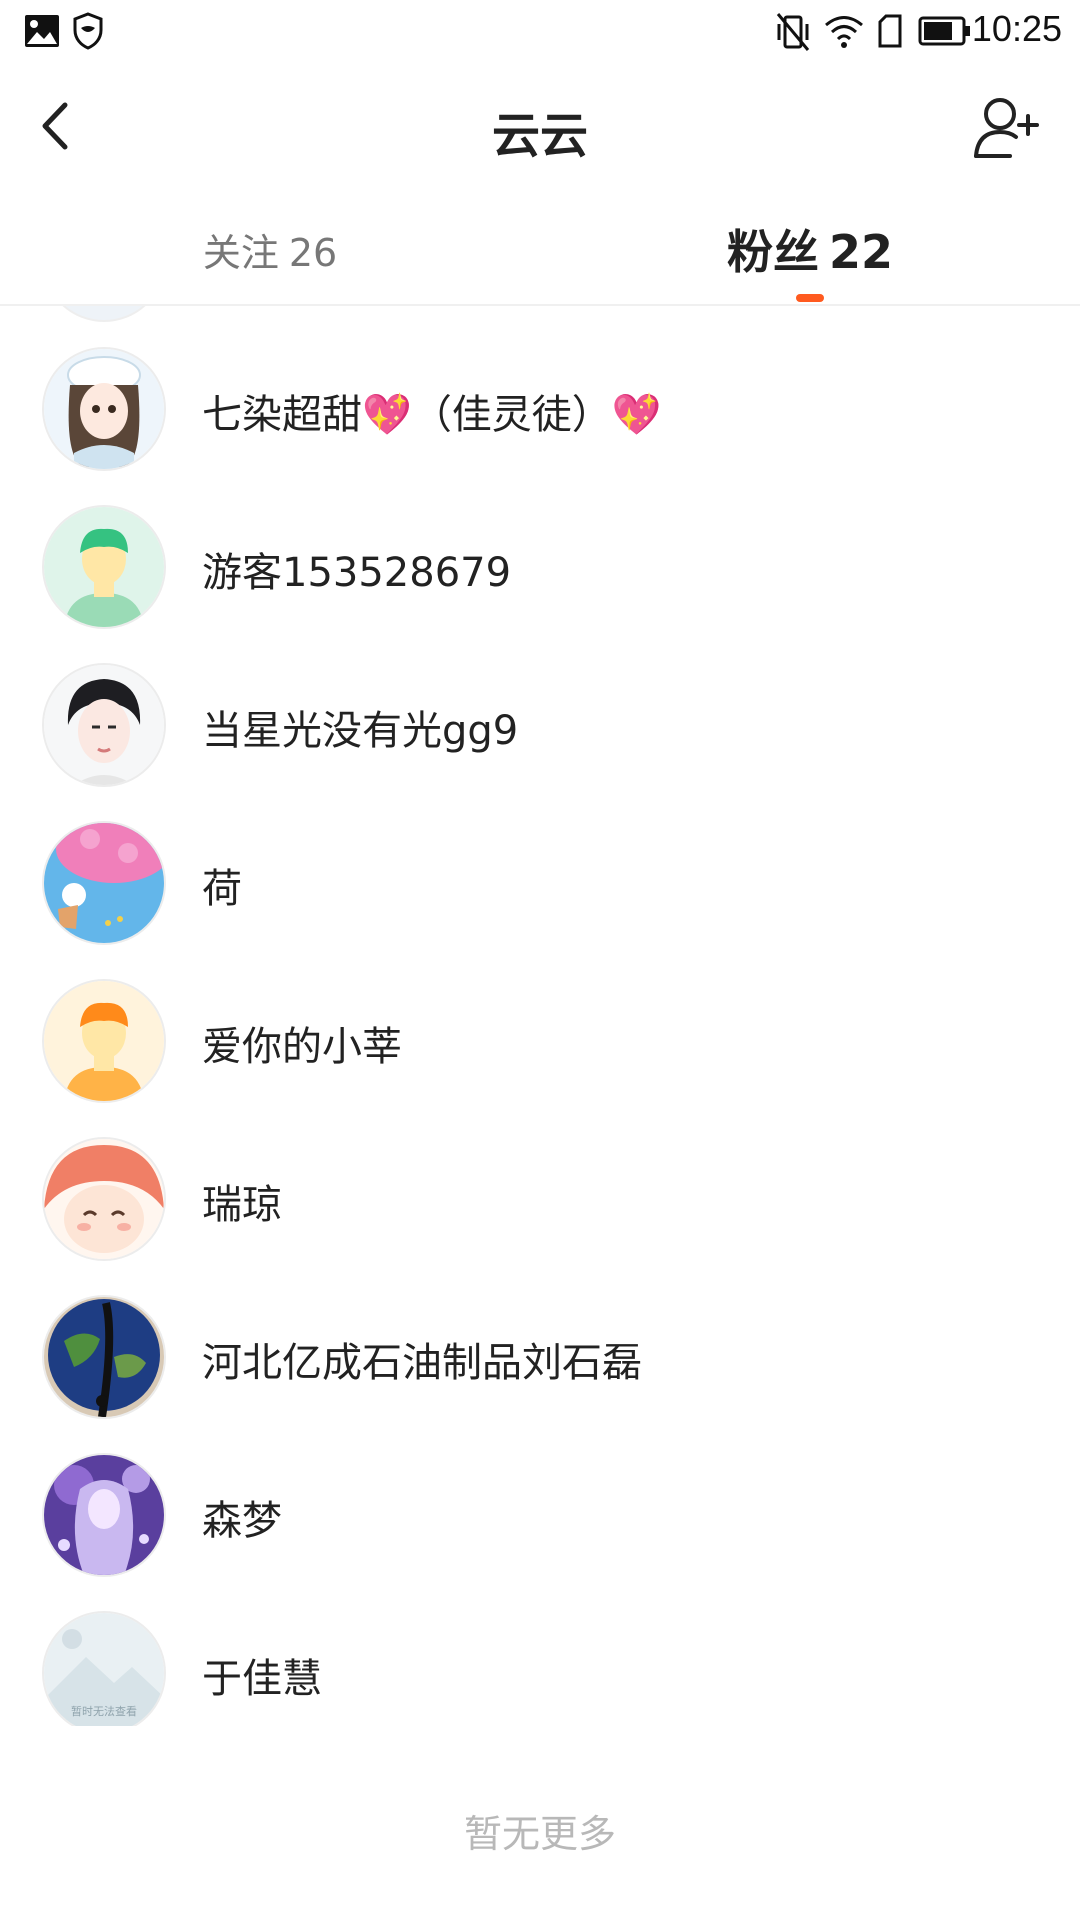  Describe the element at coordinates (42, 31) in the screenshot. I see `gallery-icon` at that location.